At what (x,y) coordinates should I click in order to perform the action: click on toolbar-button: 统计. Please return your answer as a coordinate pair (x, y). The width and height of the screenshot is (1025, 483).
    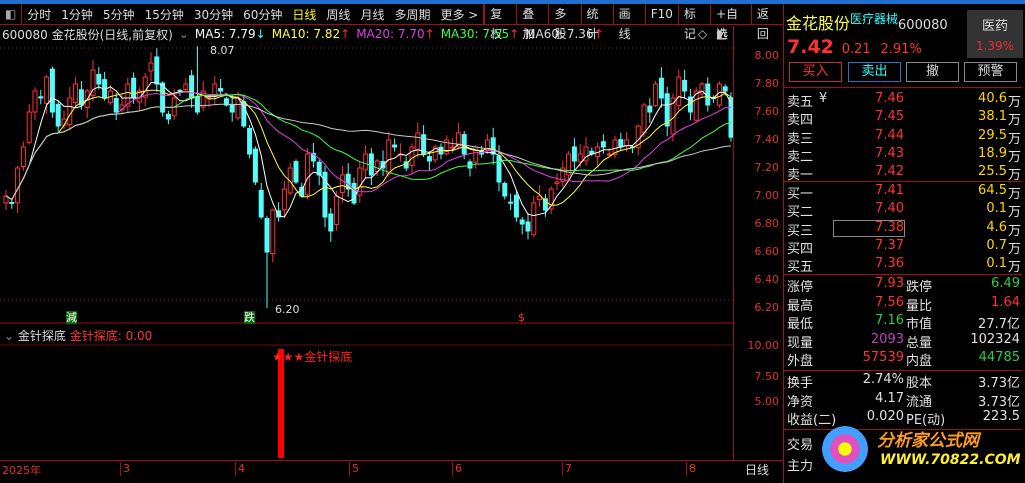
    Looking at the image, I should click on (596, 22).